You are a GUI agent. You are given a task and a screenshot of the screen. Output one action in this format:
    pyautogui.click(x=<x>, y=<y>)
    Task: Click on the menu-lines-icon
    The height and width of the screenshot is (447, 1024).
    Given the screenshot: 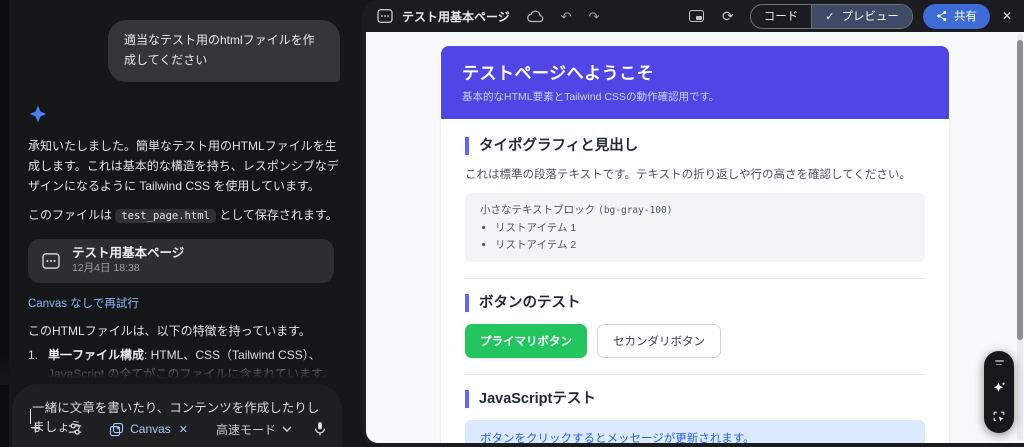 What is the action you would take?
    pyautogui.click(x=999, y=362)
    